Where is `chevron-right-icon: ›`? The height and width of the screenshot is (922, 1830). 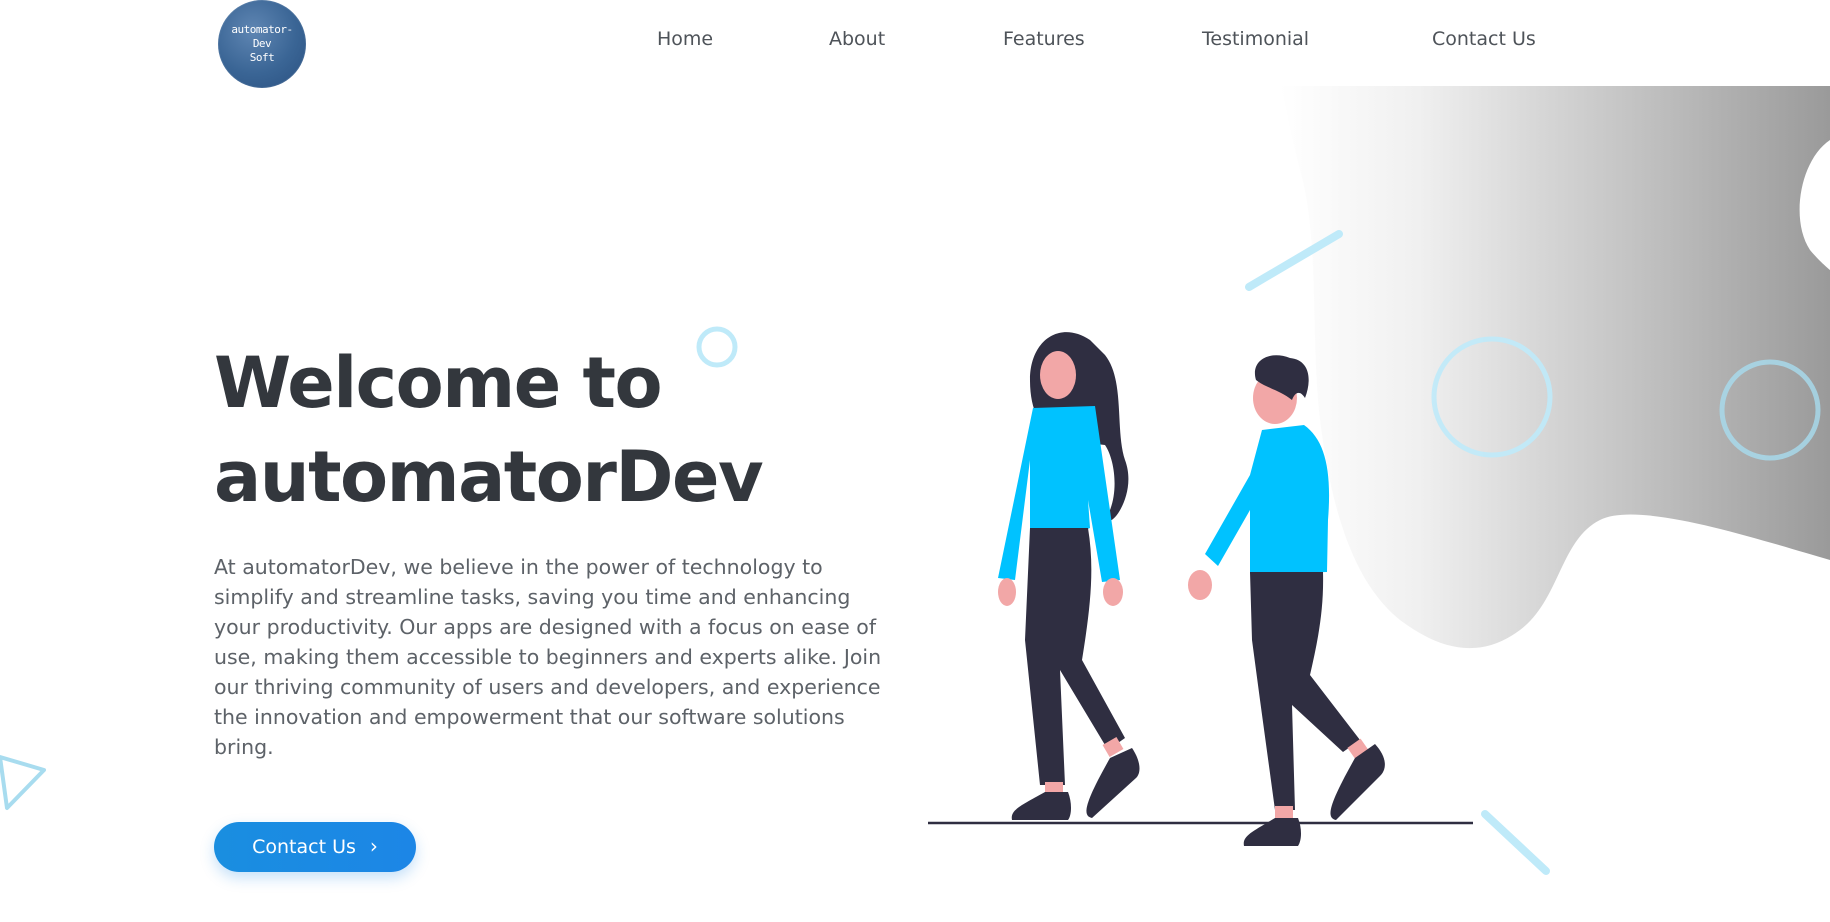
chevron-right-icon: › is located at coordinates (373, 846).